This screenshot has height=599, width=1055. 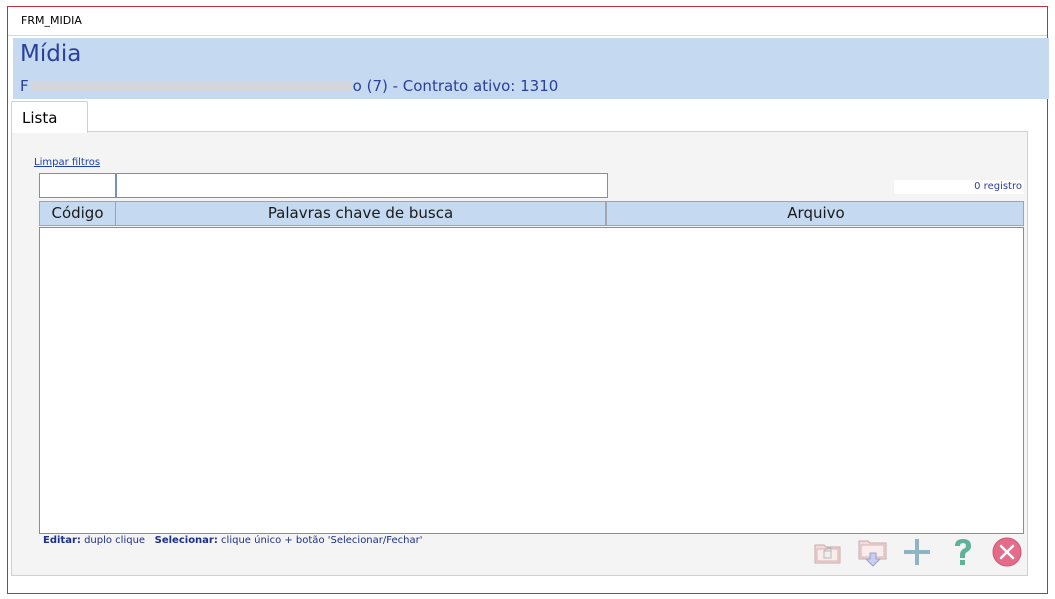 I want to click on column-header-codigo: Código, so click(x=78, y=213).